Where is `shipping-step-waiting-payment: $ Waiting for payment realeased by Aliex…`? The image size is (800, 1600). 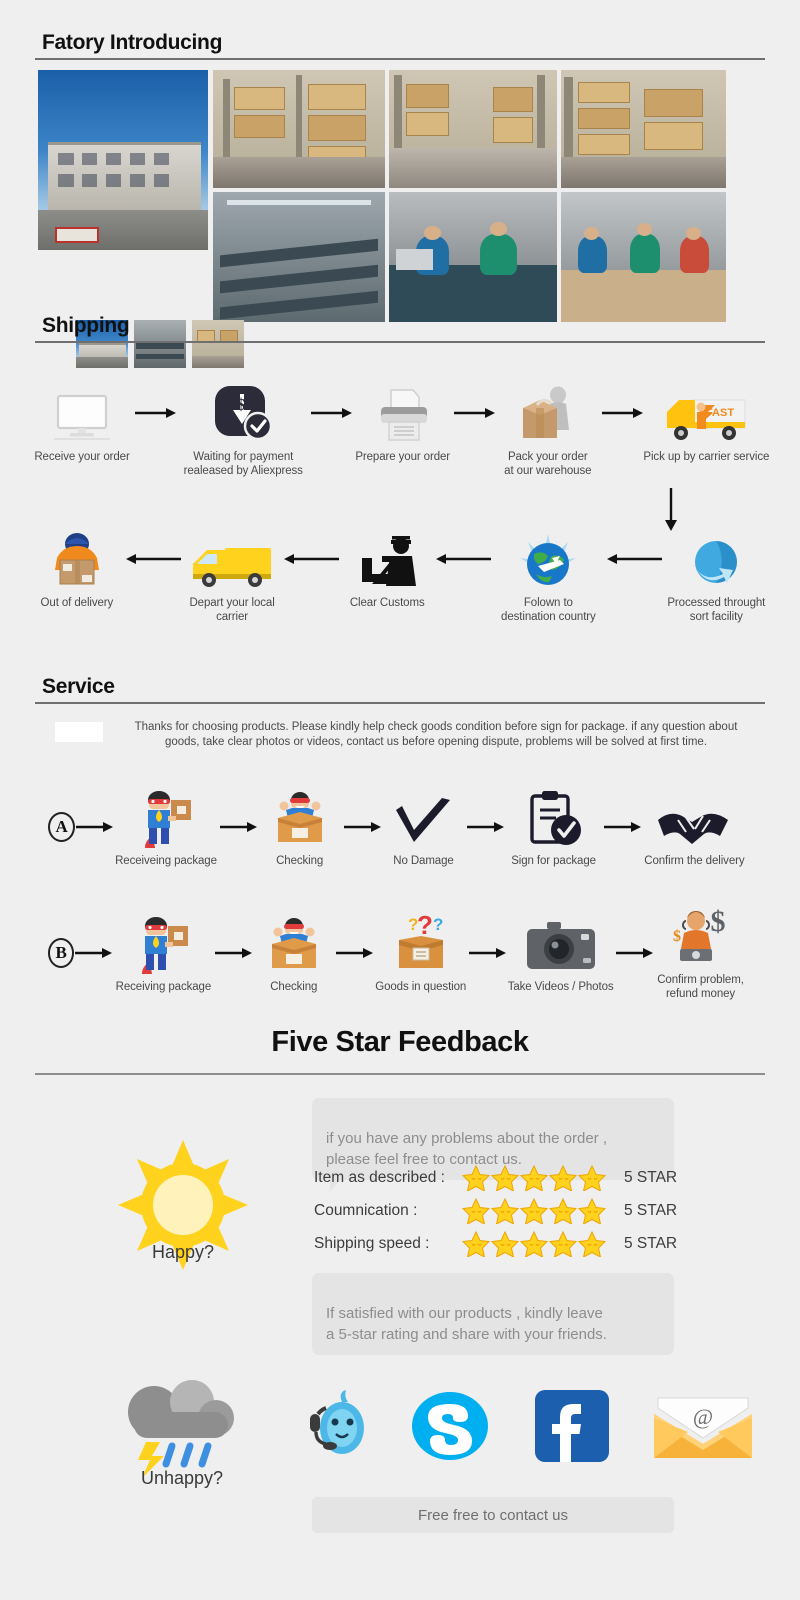
shipping-step-waiting-payment: $ Waiting for payment realeased by Aliex… is located at coordinates (243, 430).